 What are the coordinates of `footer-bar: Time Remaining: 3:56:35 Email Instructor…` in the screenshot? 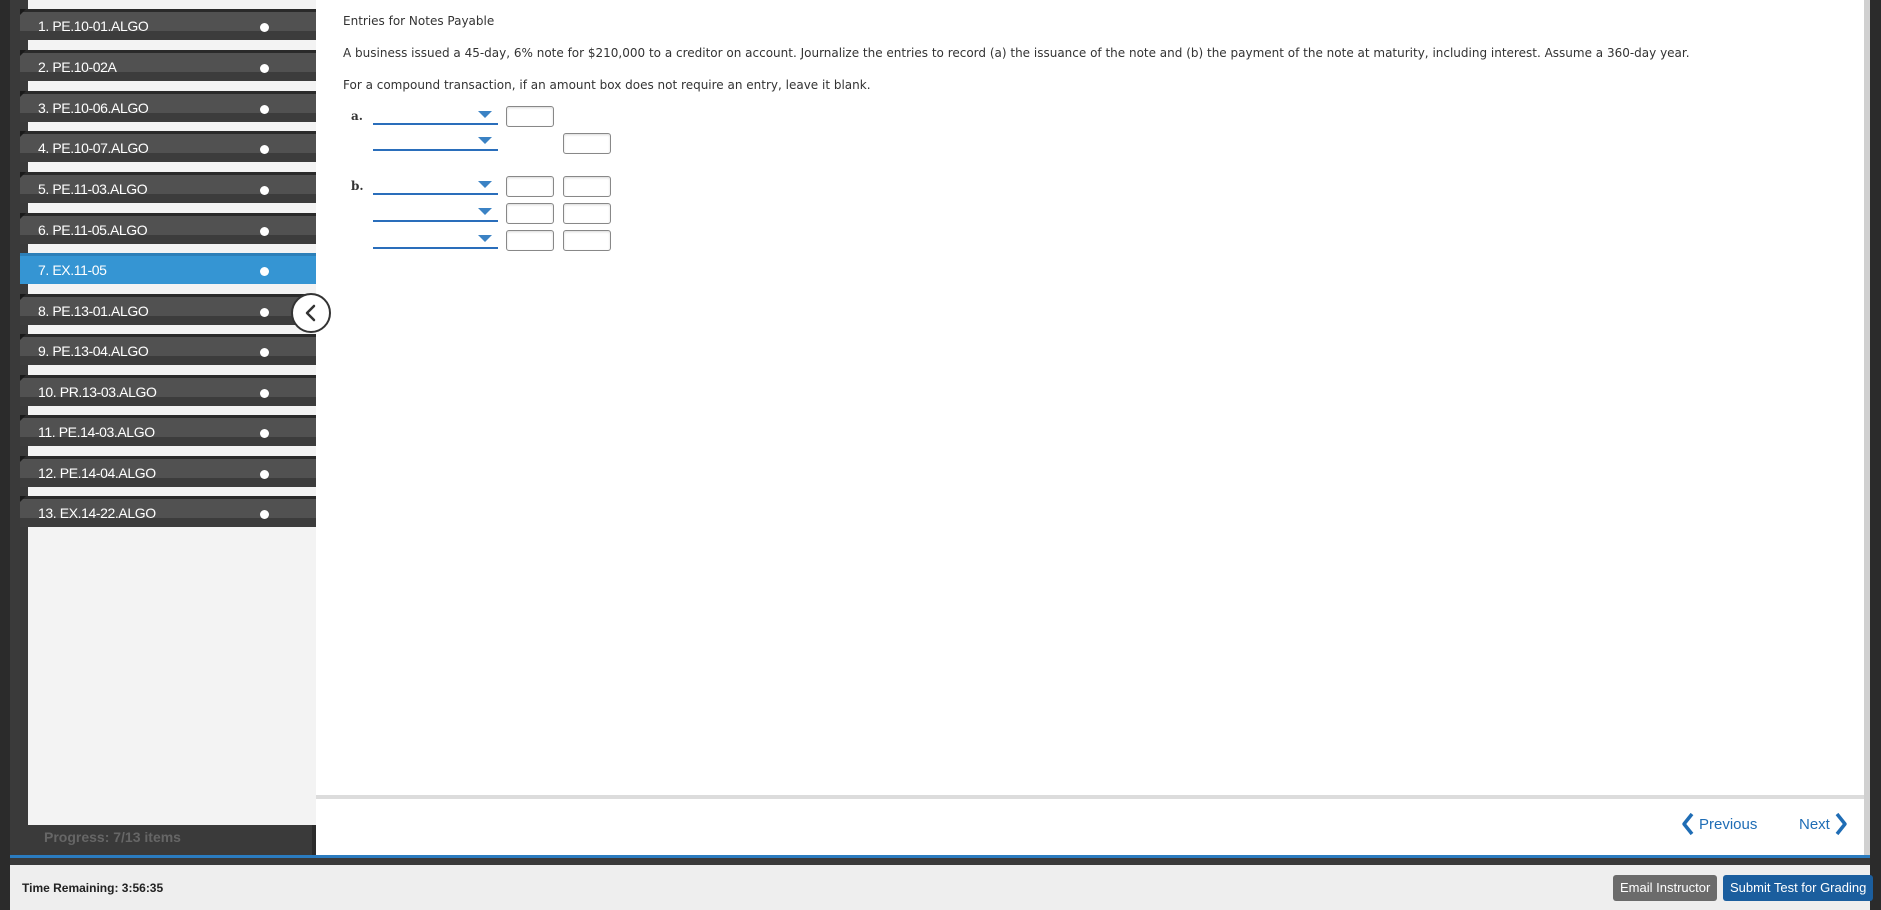 It's located at (942, 887).